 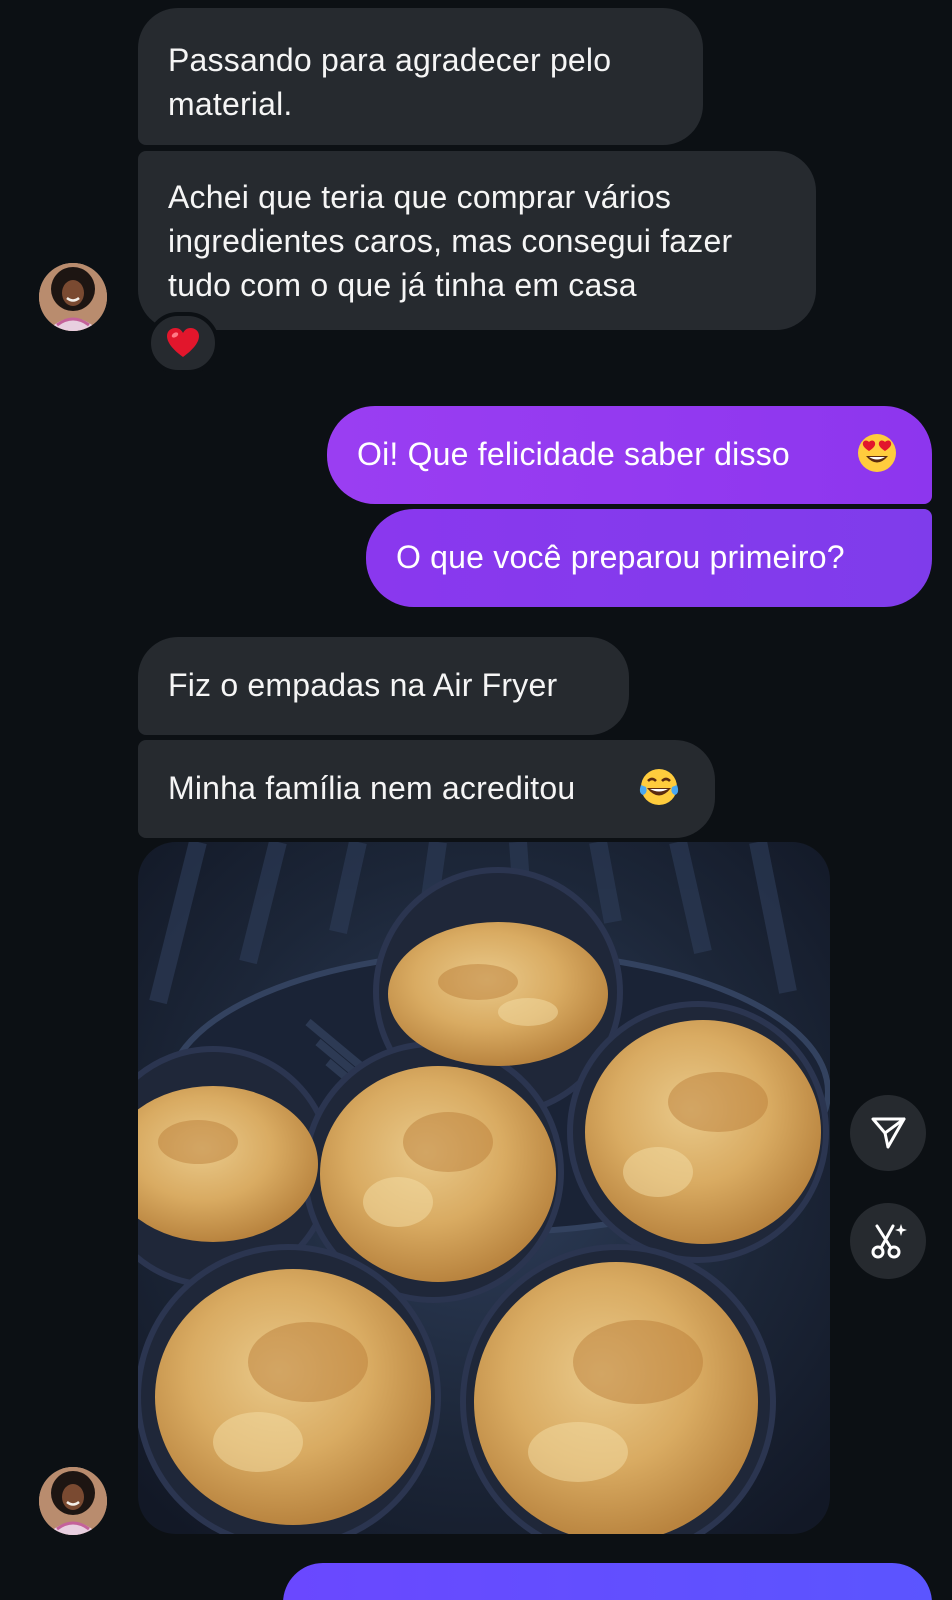 I want to click on message-text: Passando para agradecer pelo material., so click(x=390, y=82).